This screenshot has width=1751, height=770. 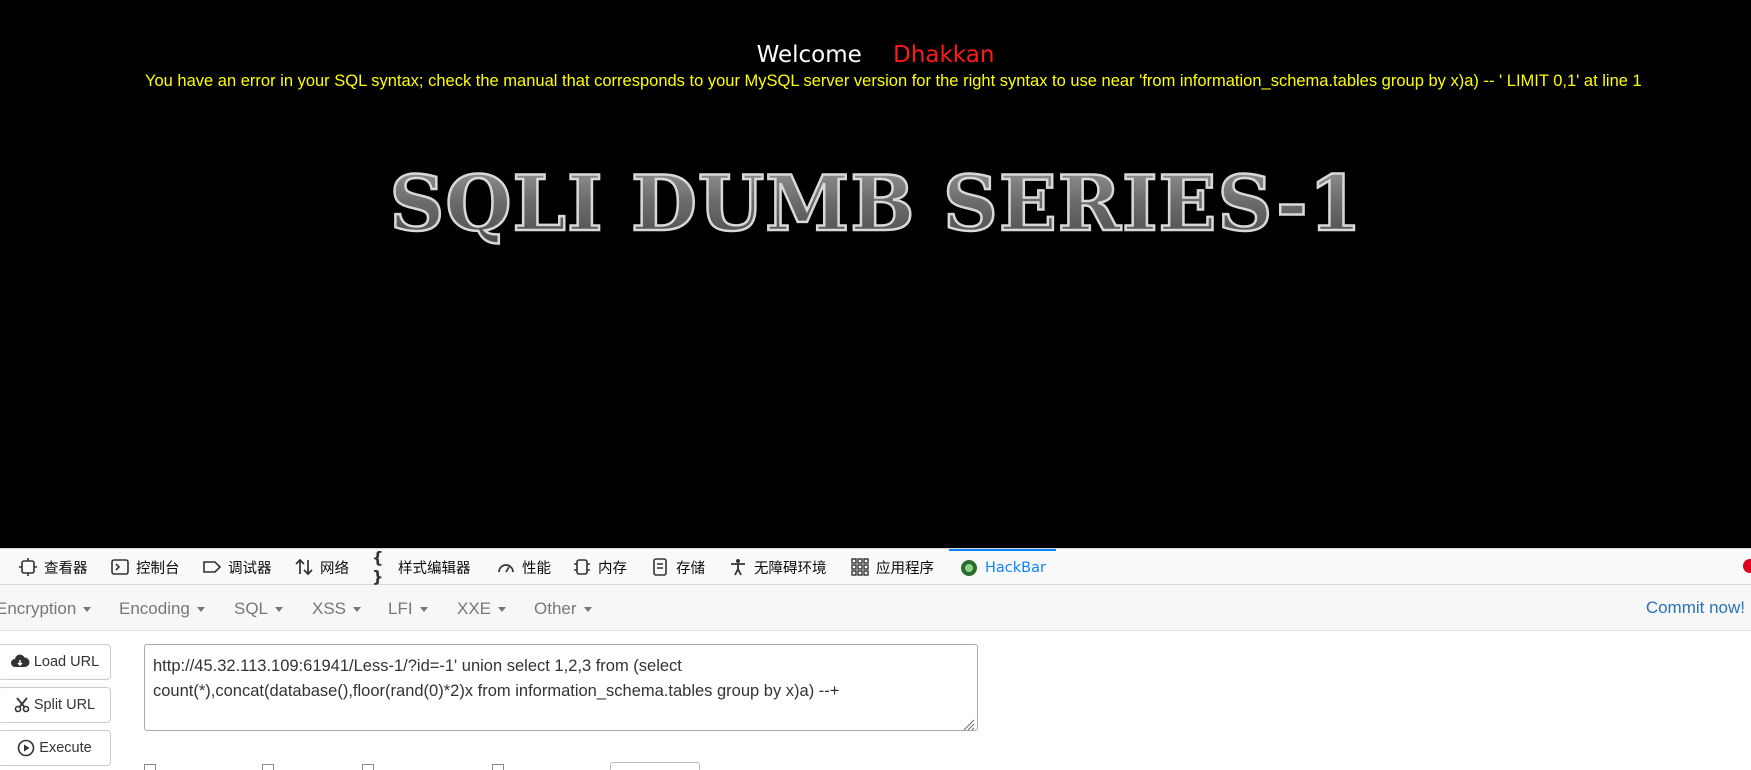 What do you see at coordinates (321, 567) in the screenshot?
I see `tab-network: 网络` at bounding box center [321, 567].